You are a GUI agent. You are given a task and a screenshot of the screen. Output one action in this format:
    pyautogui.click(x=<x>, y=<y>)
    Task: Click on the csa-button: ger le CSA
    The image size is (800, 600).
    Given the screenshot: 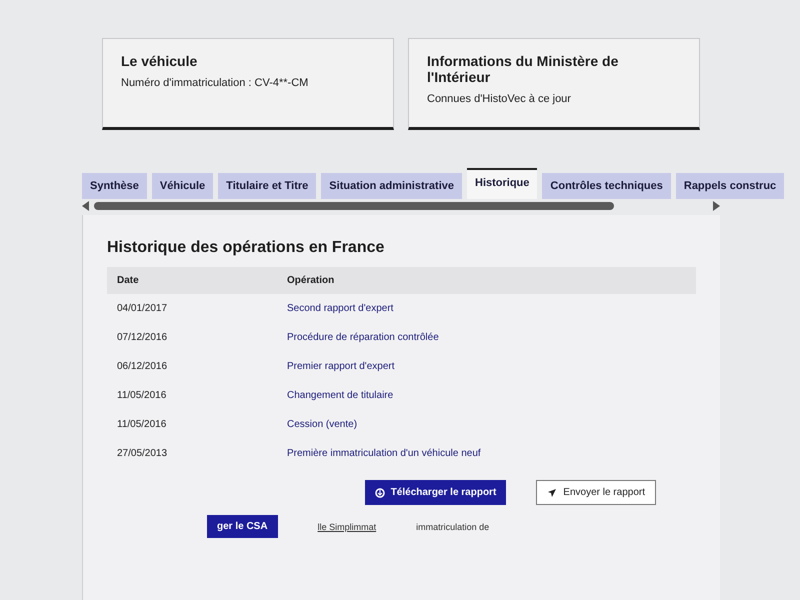 What is the action you would take?
    pyautogui.click(x=242, y=526)
    